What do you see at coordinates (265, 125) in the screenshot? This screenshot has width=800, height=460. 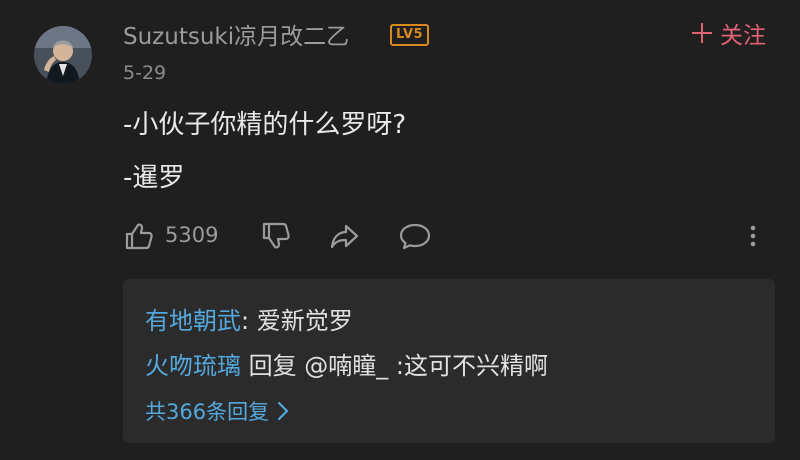 I see `comment-text-line-1: -小伙子你精的什么罗呀?` at bounding box center [265, 125].